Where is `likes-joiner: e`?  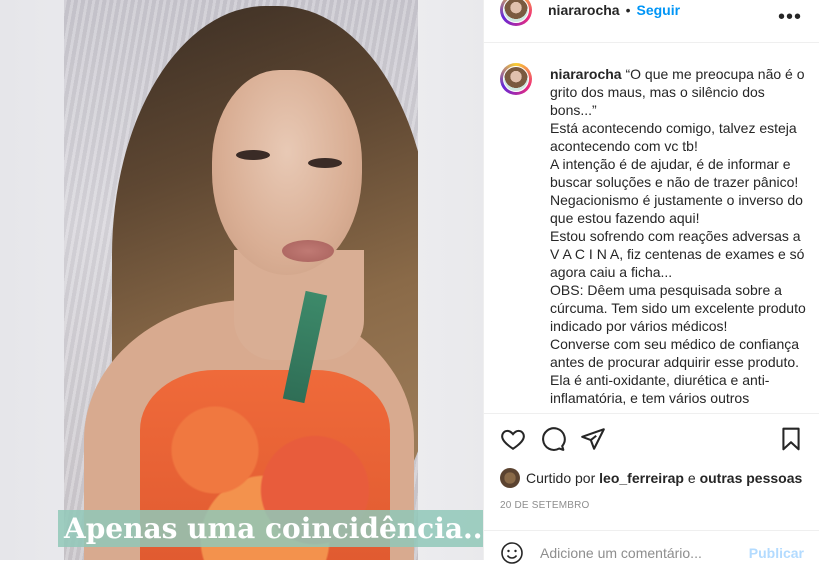
likes-joiner: e is located at coordinates (691, 478).